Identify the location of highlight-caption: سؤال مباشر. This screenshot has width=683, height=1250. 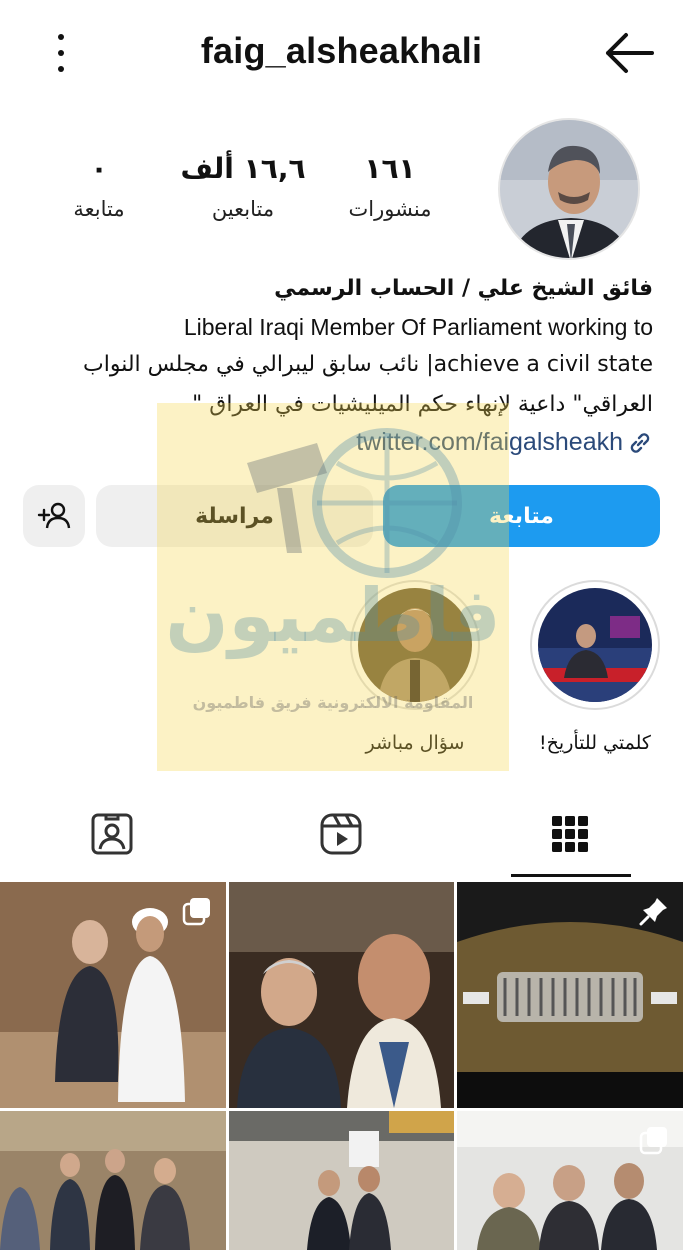
(415, 743).